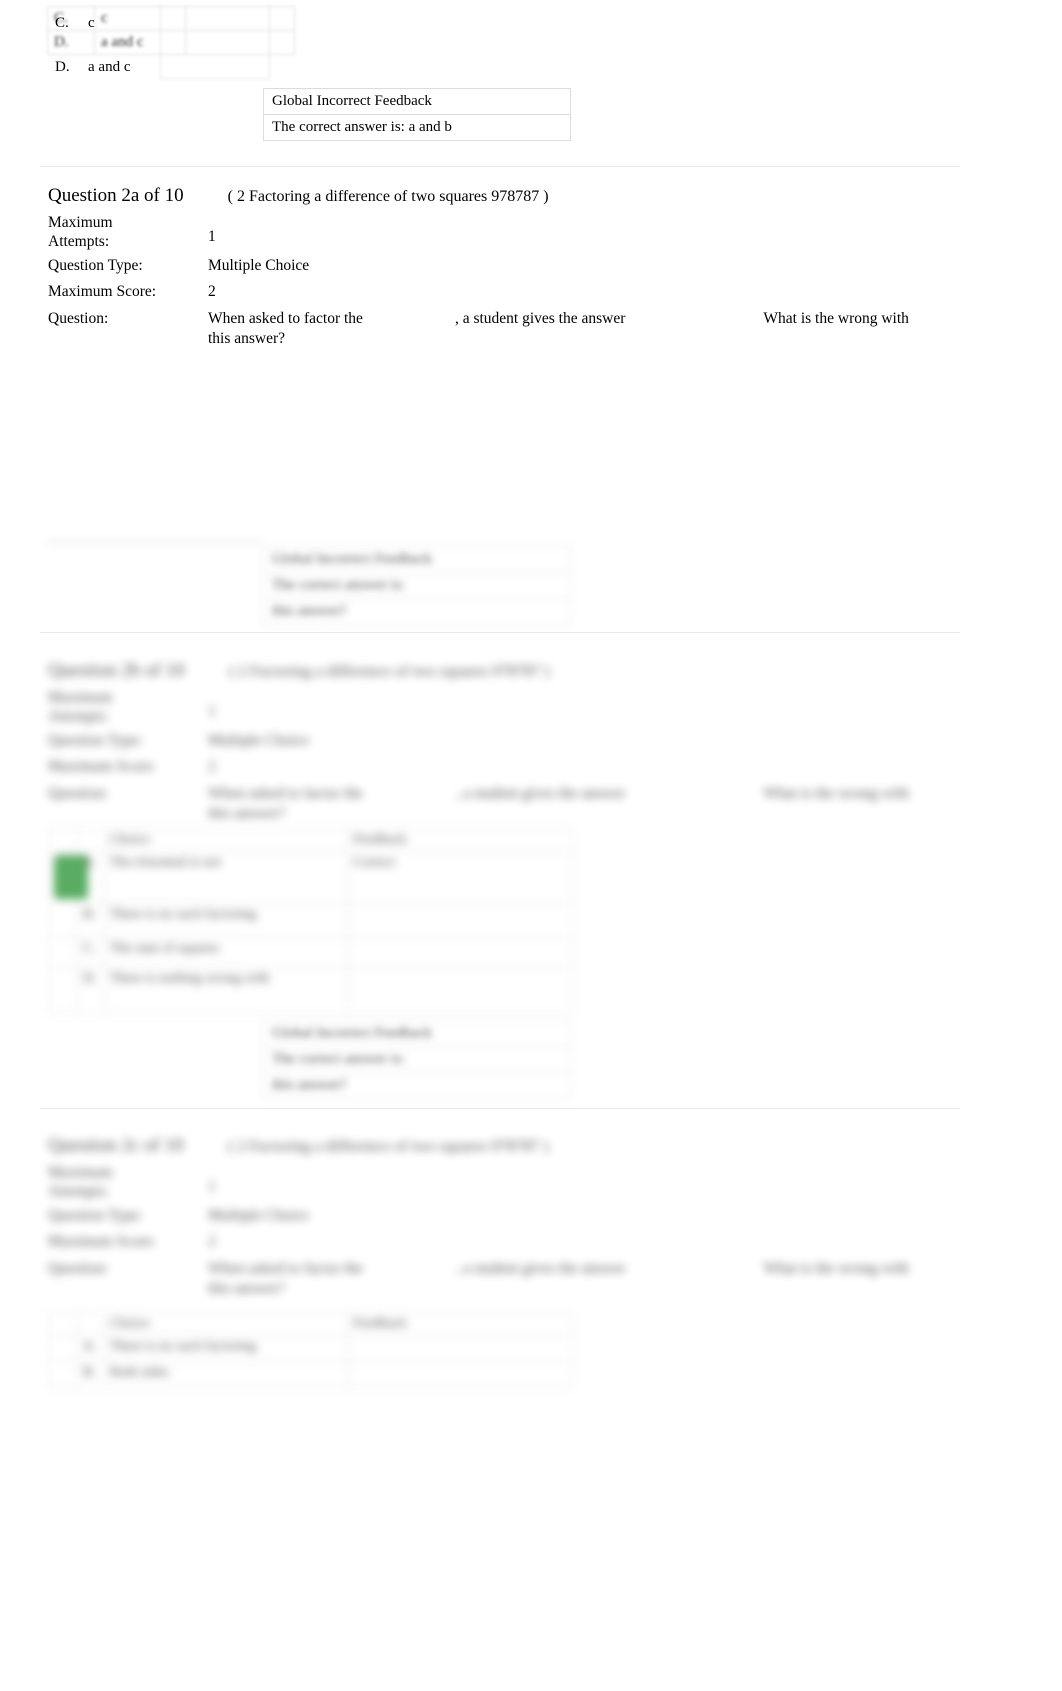 This screenshot has width=1062, height=1691. Describe the element at coordinates (91, 1348) in the screenshot. I see `answer-letter: A.` at that location.